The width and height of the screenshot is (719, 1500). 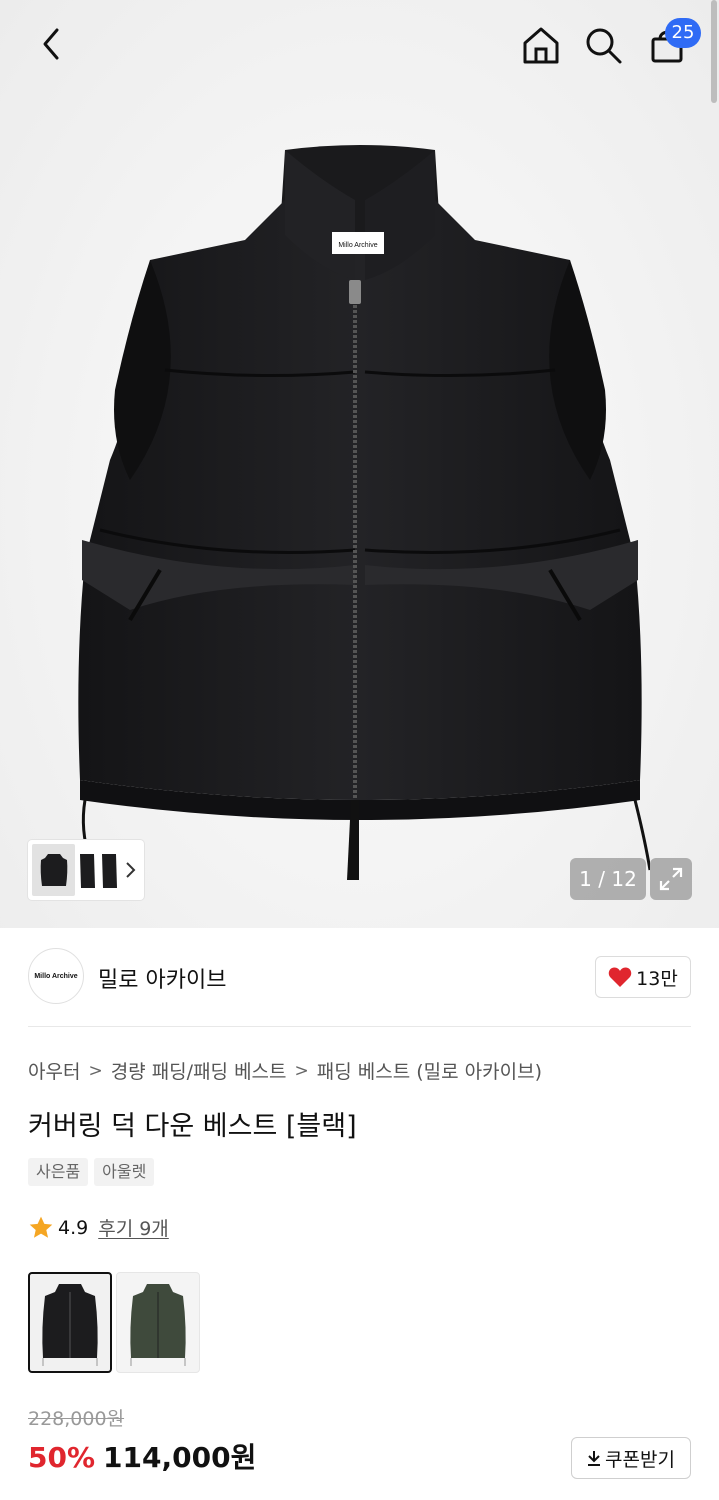 What do you see at coordinates (640, 1459) in the screenshot?
I see `coupon-label: 쿠폰받기` at bounding box center [640, 1459].